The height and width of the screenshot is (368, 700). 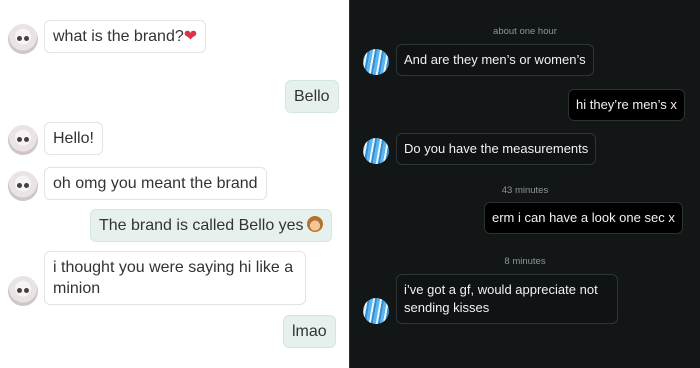 I want to click on message-received: And are they men’s or women’s, so click(x=495, y=60).